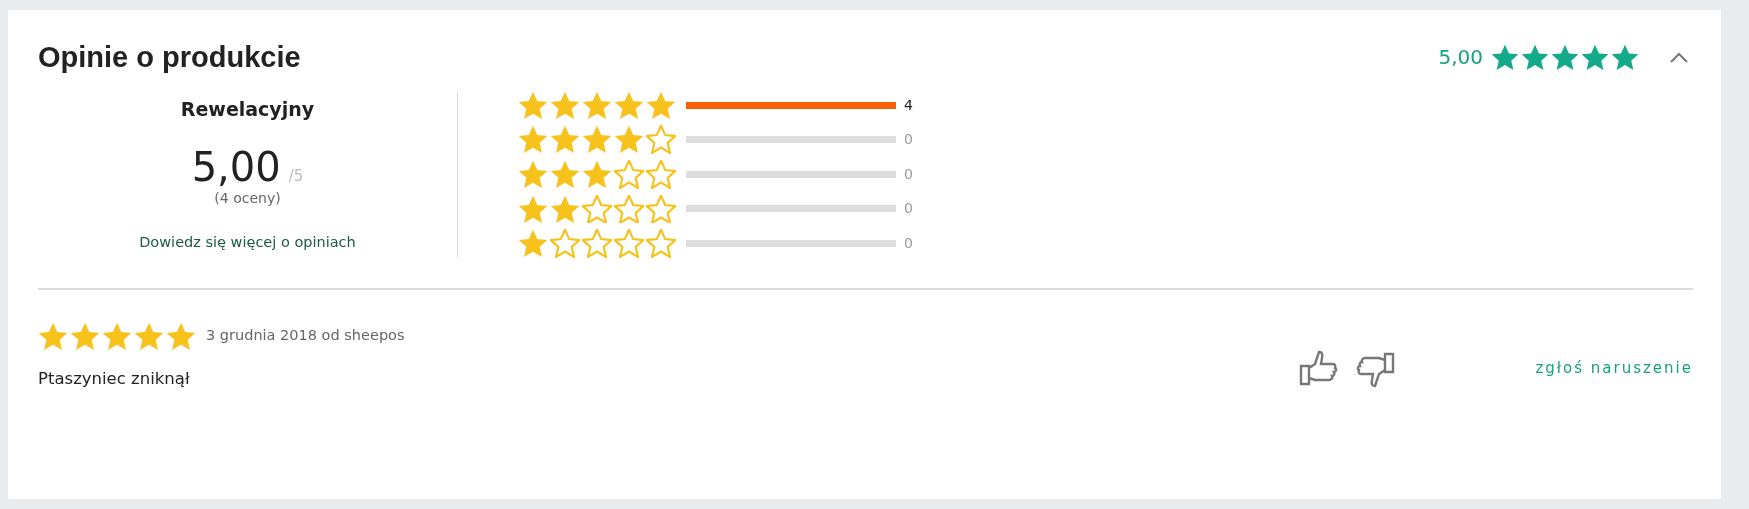  Describe the element at coordinates (247, 243) in the screenshot. I see `learn-more-link: Dowiedz się więcej o opiniach` at that location.